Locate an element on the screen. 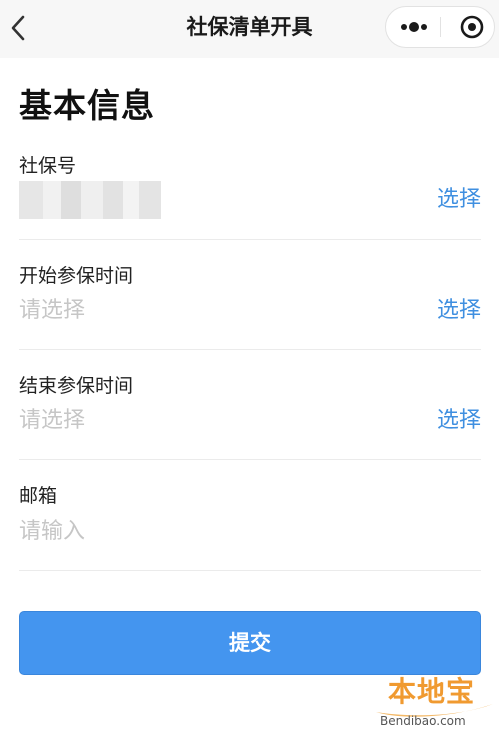 This screenshot has height=735, width=499. email-input: 请输入 is located at coordinates (52, 532).